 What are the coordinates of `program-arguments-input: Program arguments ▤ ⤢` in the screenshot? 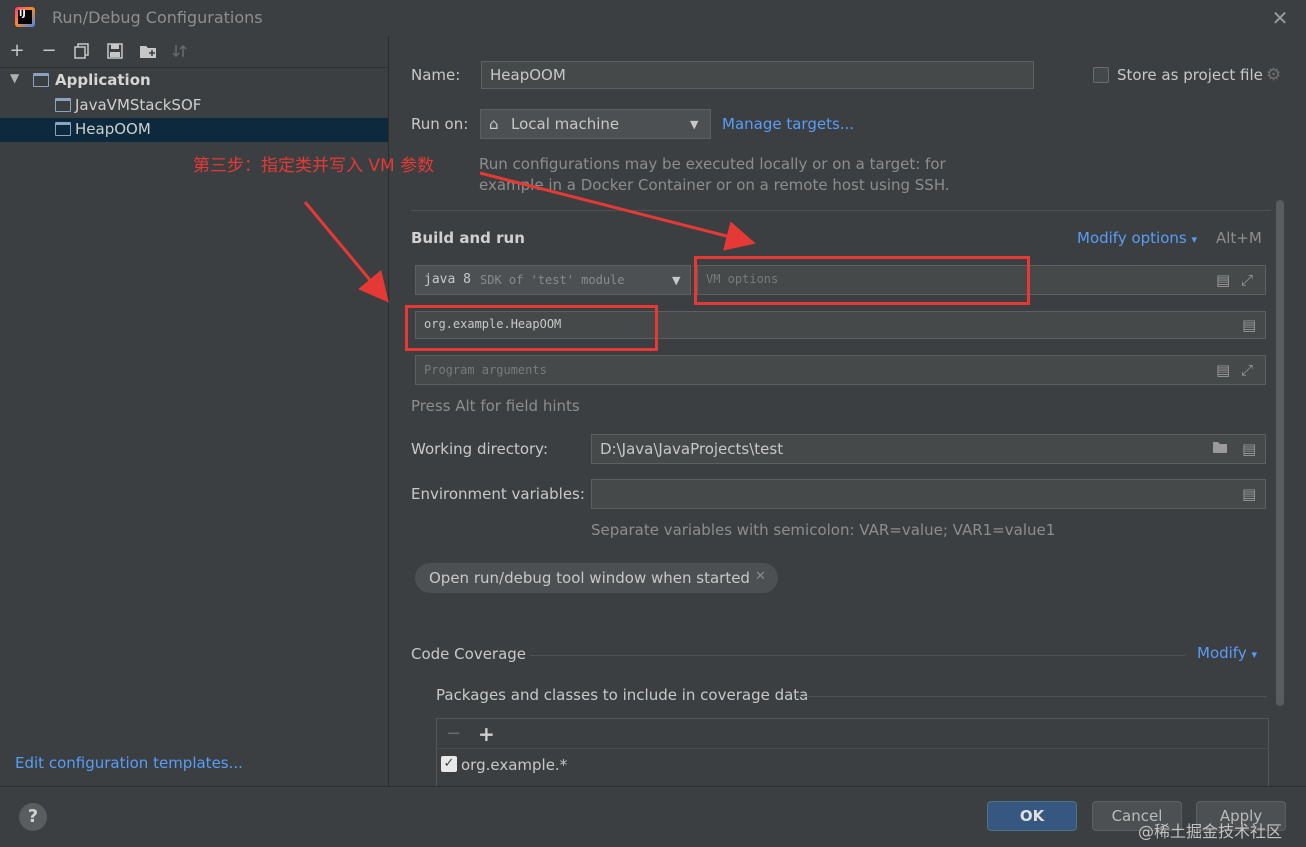 It's located at (840, 370).